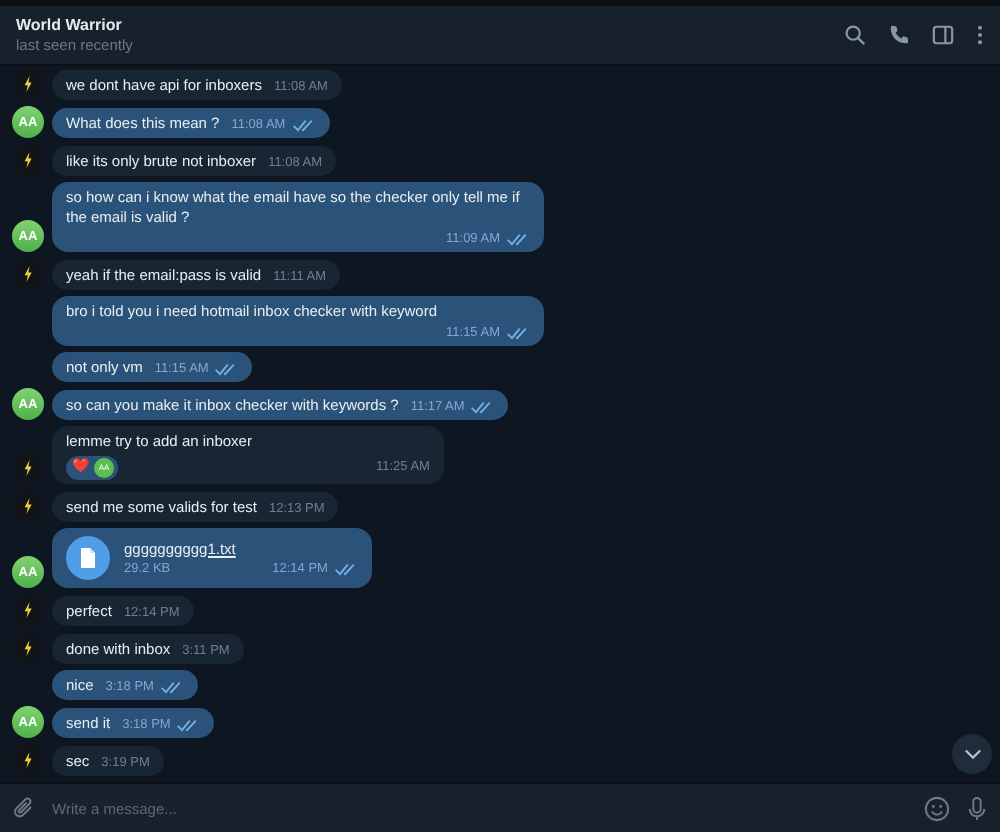 The height and width of the screenshot is (832, 1000). I want to click on chevron-down-icon, so click(972, 754).